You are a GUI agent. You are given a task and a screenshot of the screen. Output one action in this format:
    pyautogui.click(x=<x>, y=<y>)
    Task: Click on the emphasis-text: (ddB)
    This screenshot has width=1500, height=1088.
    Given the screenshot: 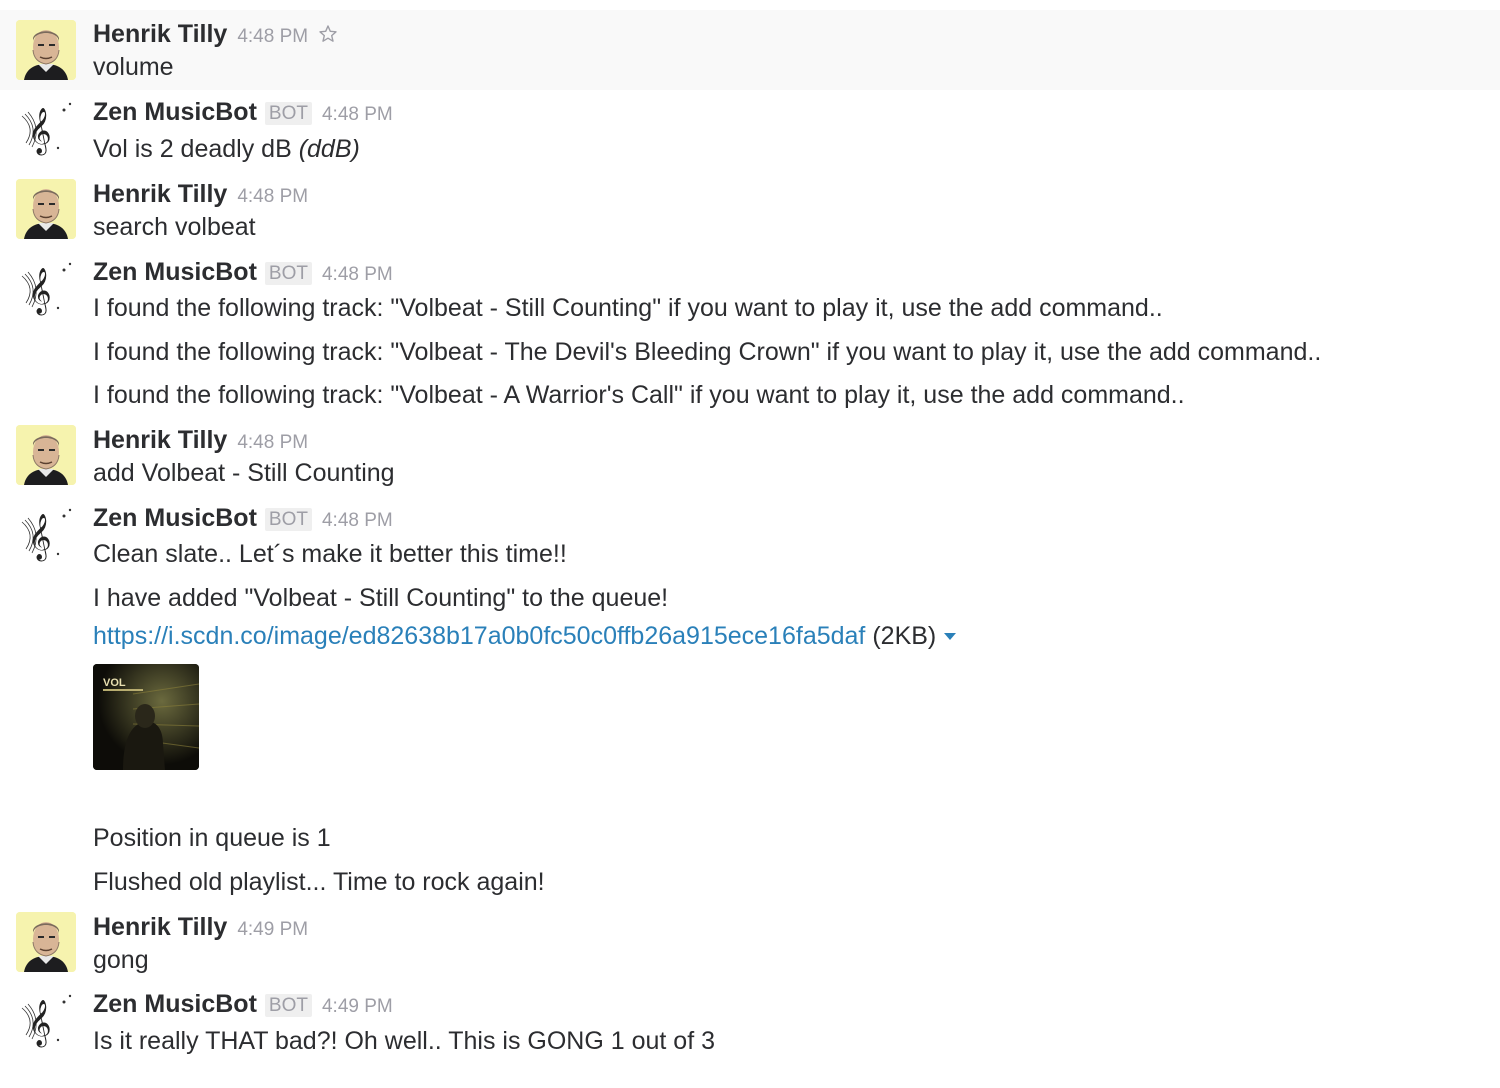 What is the action you would take?
    pyautogui.click(x=329, y=149)
    